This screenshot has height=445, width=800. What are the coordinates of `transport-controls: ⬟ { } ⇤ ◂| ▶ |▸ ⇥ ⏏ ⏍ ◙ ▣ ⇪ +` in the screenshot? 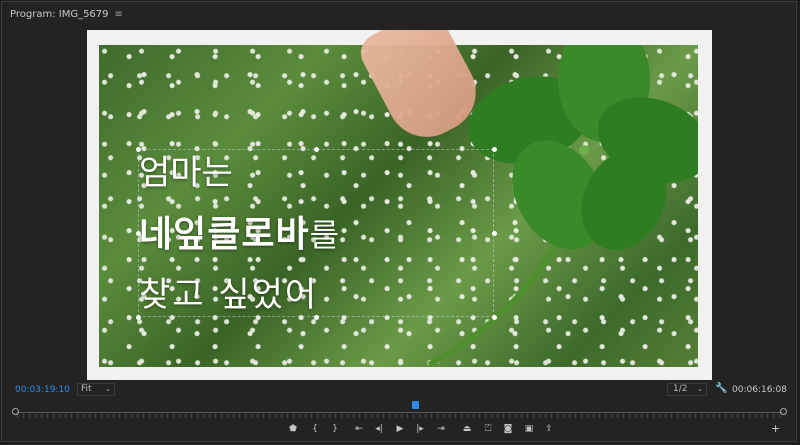 It's located at (399, 429).